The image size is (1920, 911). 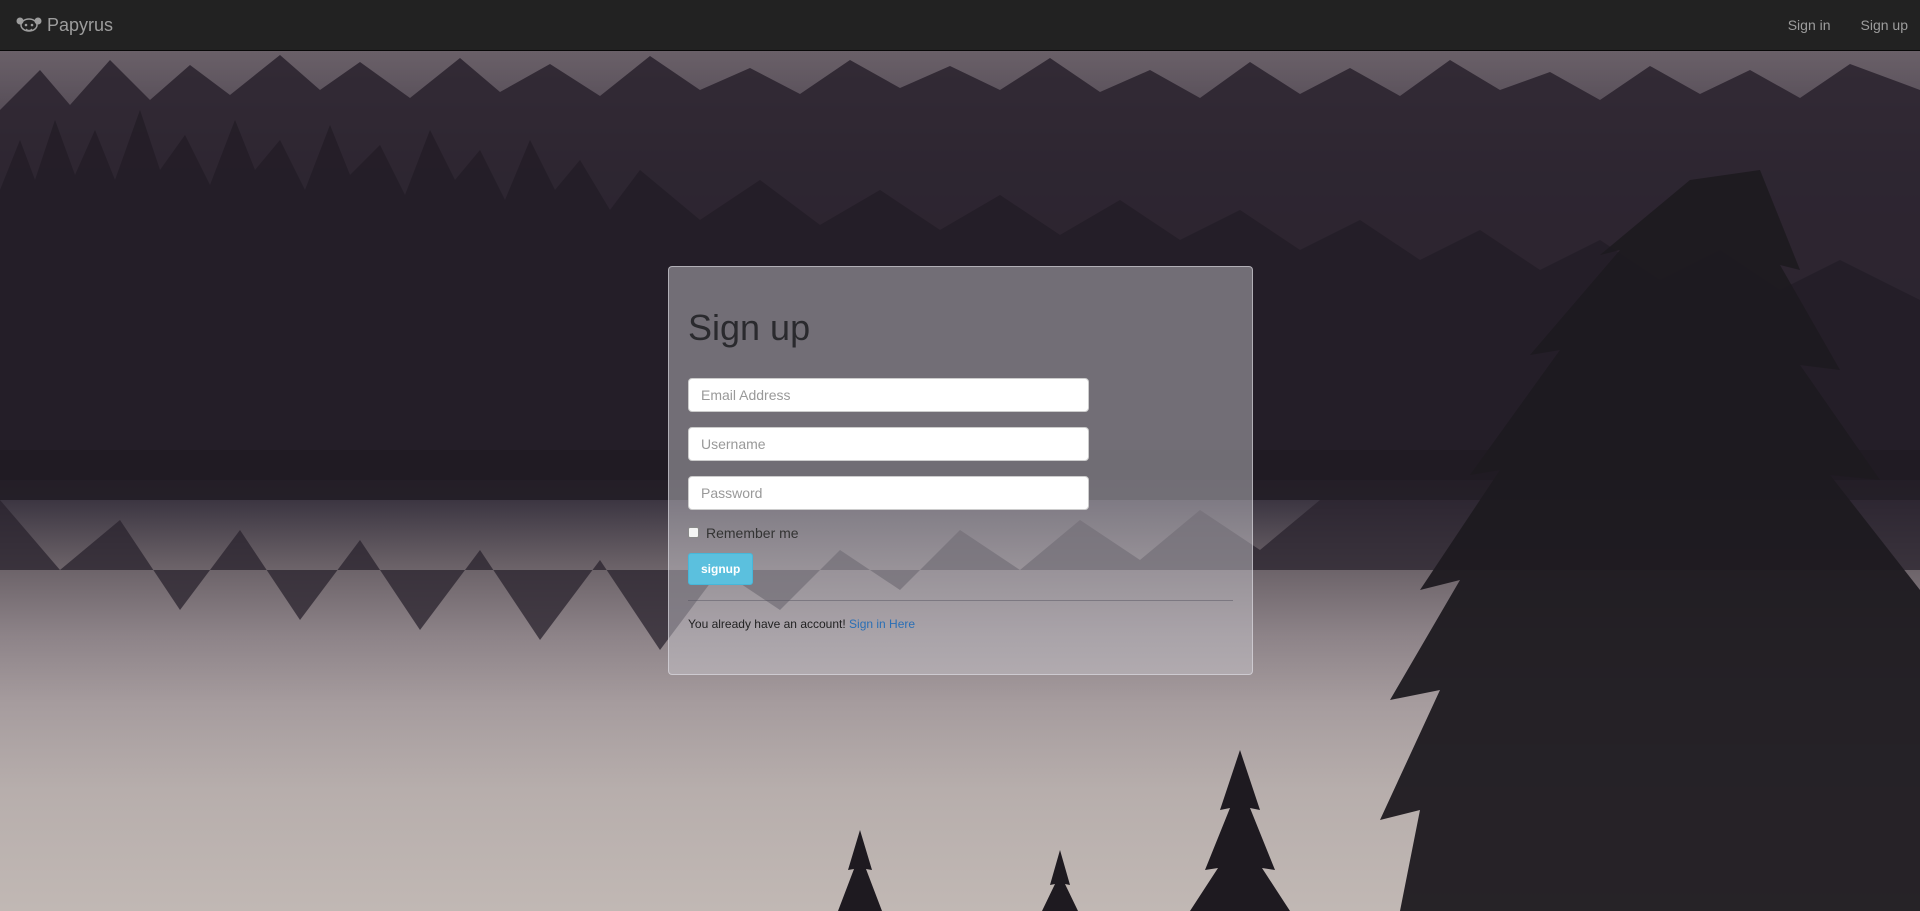 I want to click on signup-title: Sign up, so click(x=749, y=327).